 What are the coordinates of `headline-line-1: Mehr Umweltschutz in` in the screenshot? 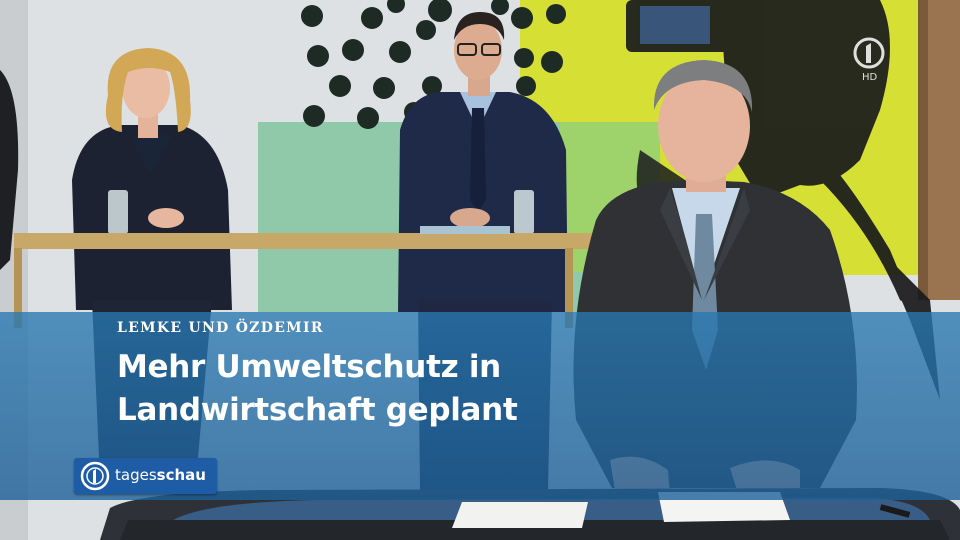 It's located at (309, 367).